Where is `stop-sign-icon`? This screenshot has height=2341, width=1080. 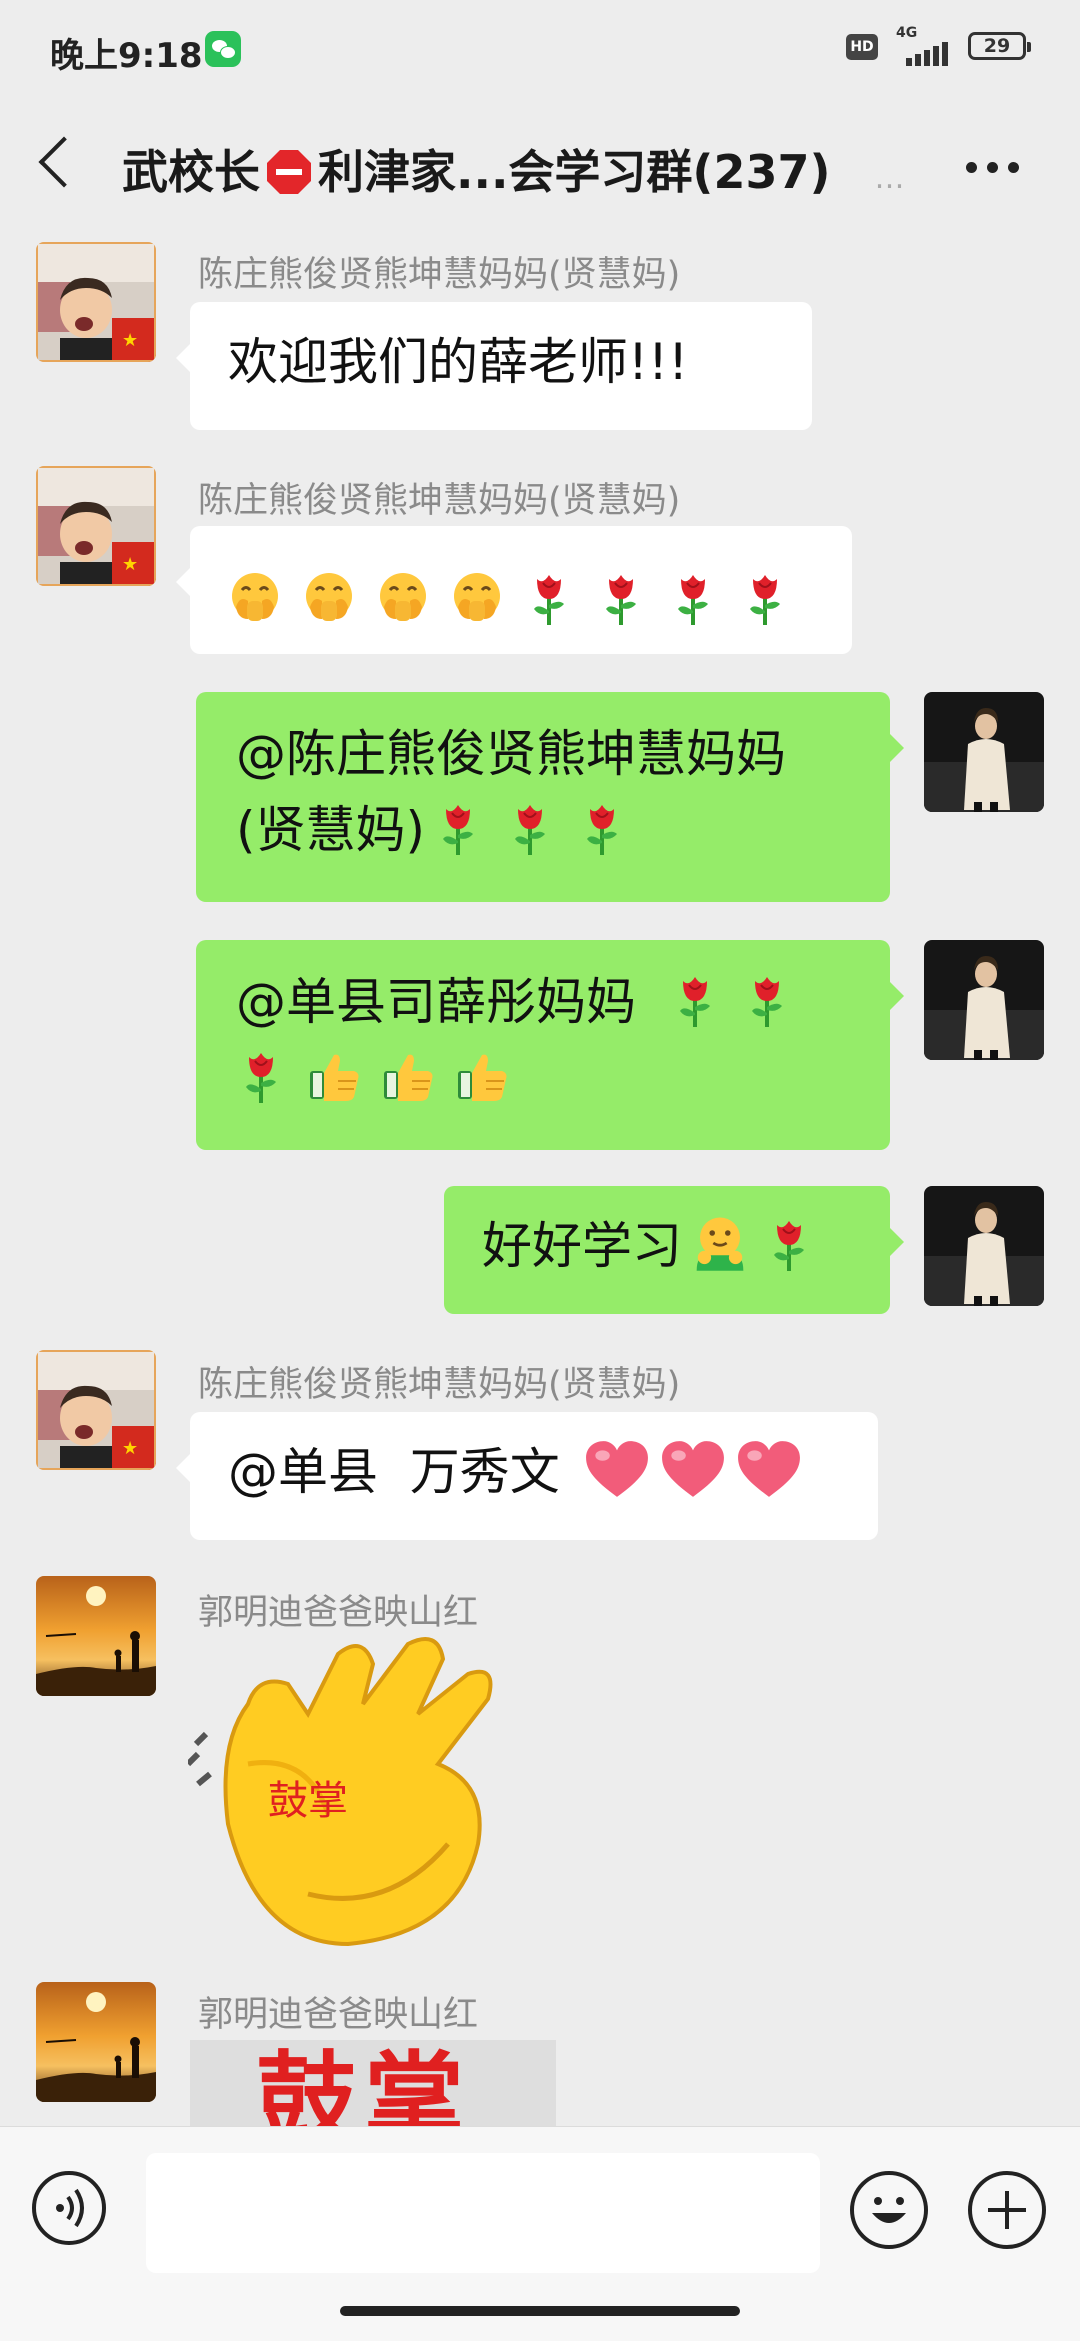 stop-sign-icon is located at coordinates (289, 172).